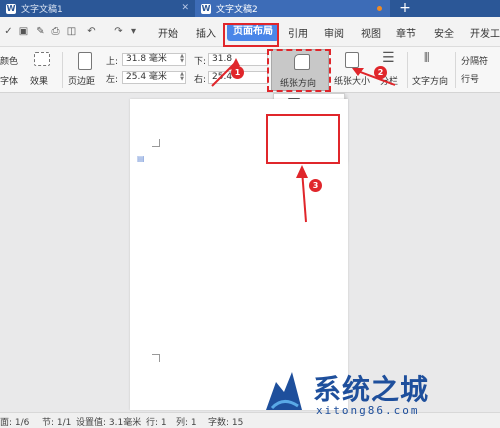 This screenshot has height=428, width=500. What do you see at coordinates (302, 62) in the screenshot?
I see `orientation-icon` at bounding box center [302, 62].